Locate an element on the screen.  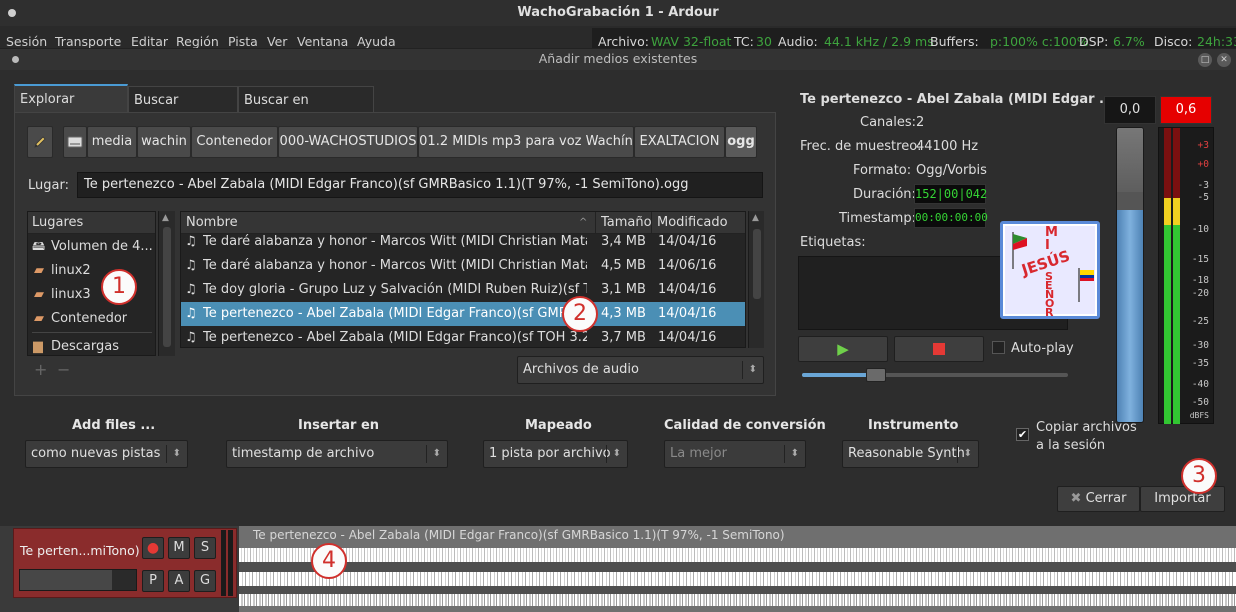
breadcrumb-root-drive is located at coordinates (75, 142).